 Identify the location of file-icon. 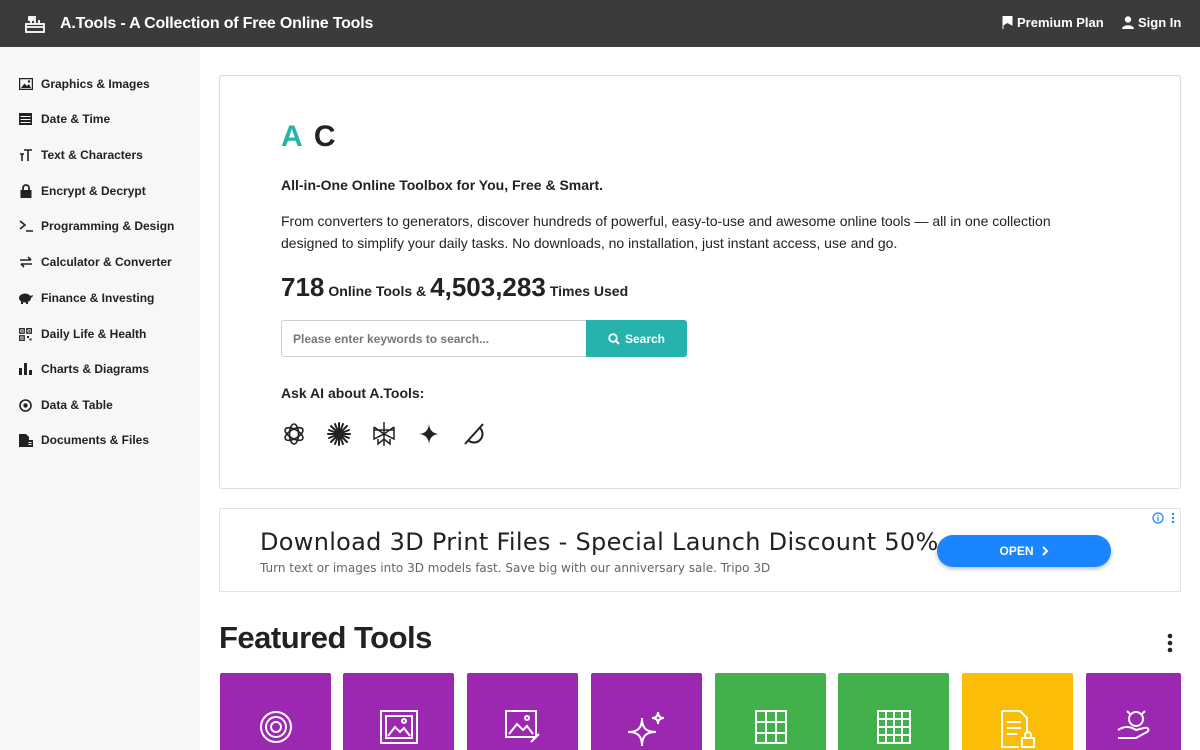
(25, 440).